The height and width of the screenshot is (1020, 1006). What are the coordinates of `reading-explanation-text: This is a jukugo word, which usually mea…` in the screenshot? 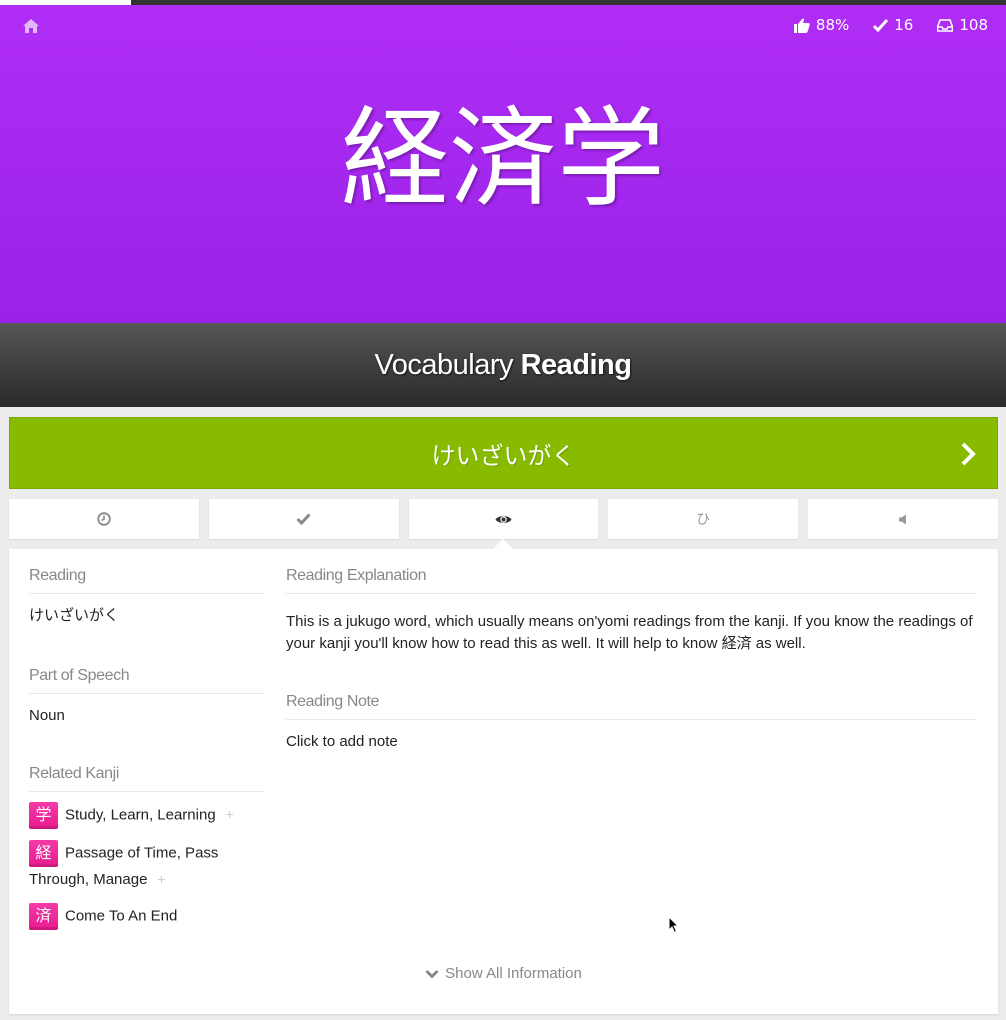 It's located at (629, 632).